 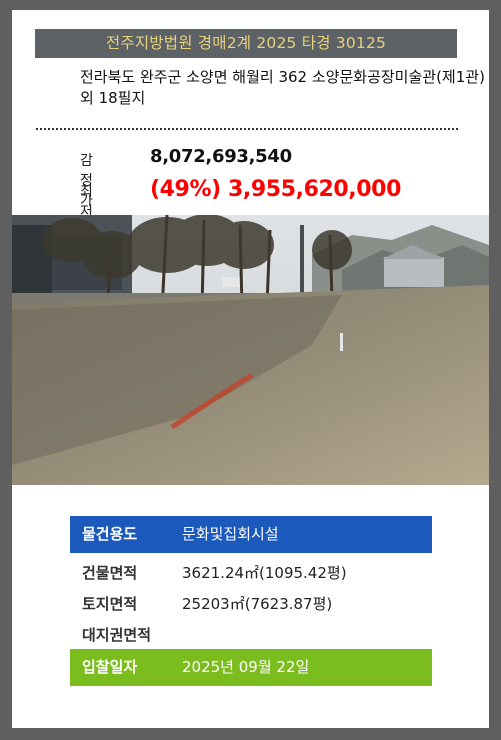 I want to click on bid-date-label: 입찰일자, so click(x=110, y=667).